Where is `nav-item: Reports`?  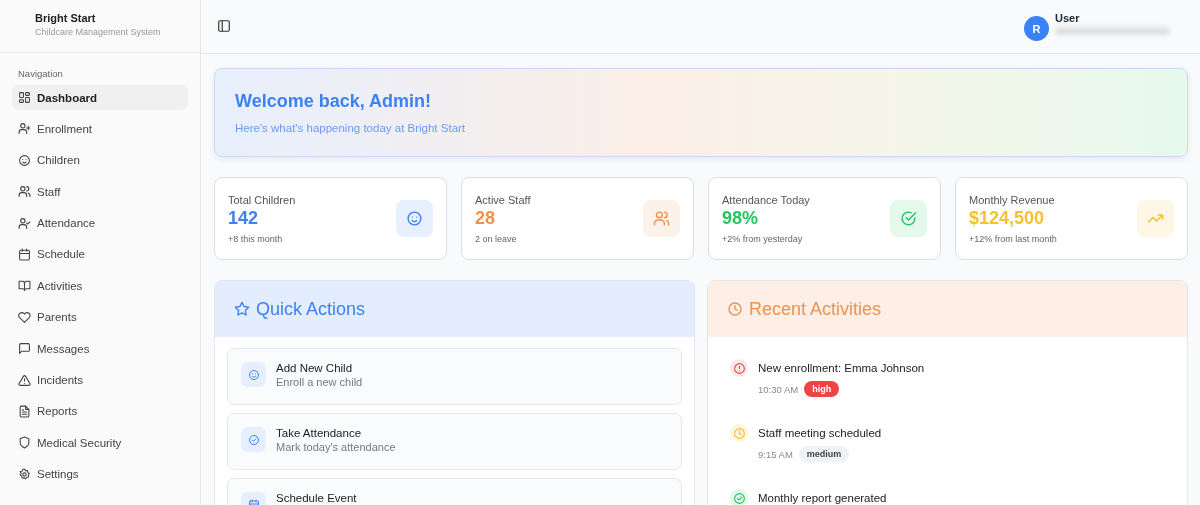 nav-item: Reports is located at coordinates (100, 411).